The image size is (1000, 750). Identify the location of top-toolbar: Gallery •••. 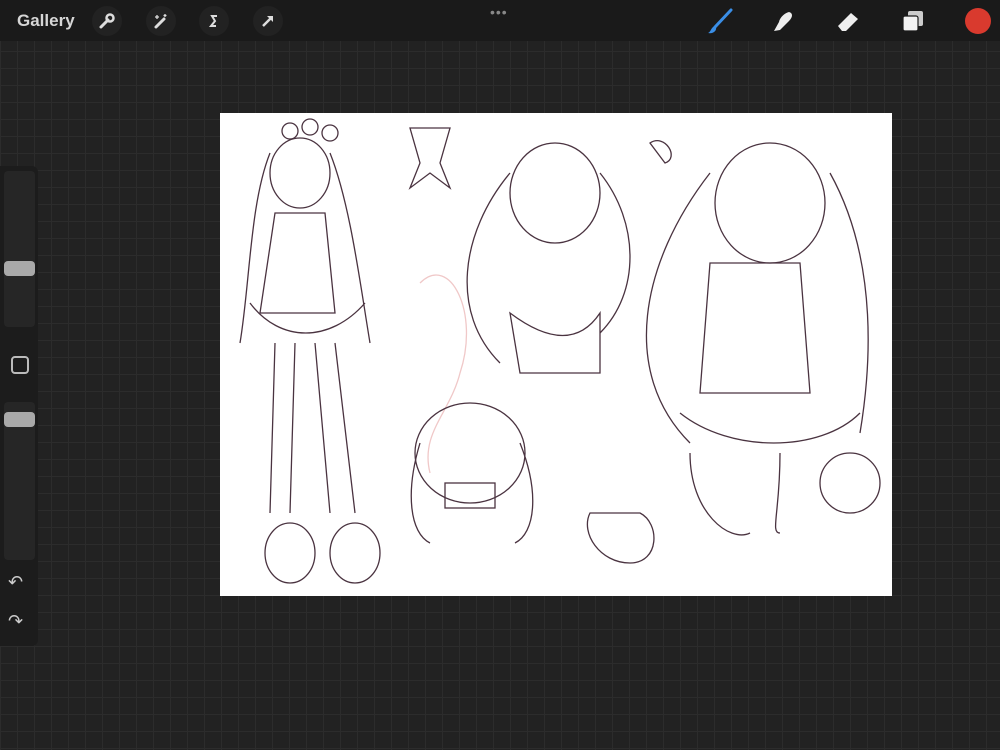
(500, 20).